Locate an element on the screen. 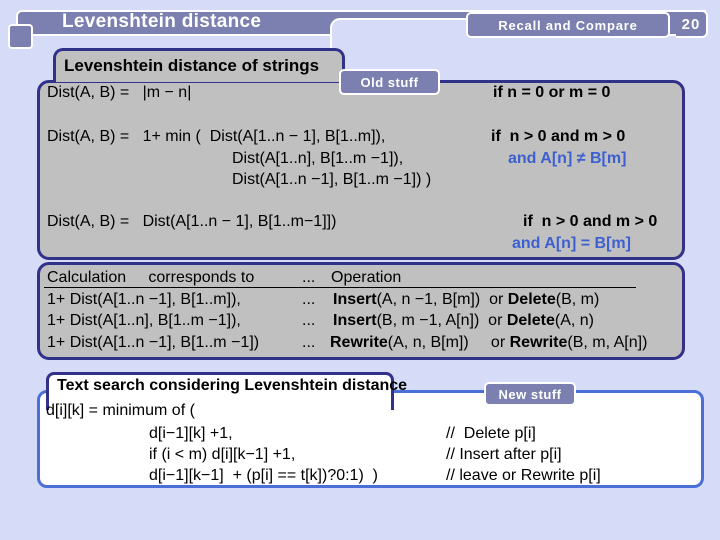  table-header-operation: Operation is located at coordinates (366, 277).